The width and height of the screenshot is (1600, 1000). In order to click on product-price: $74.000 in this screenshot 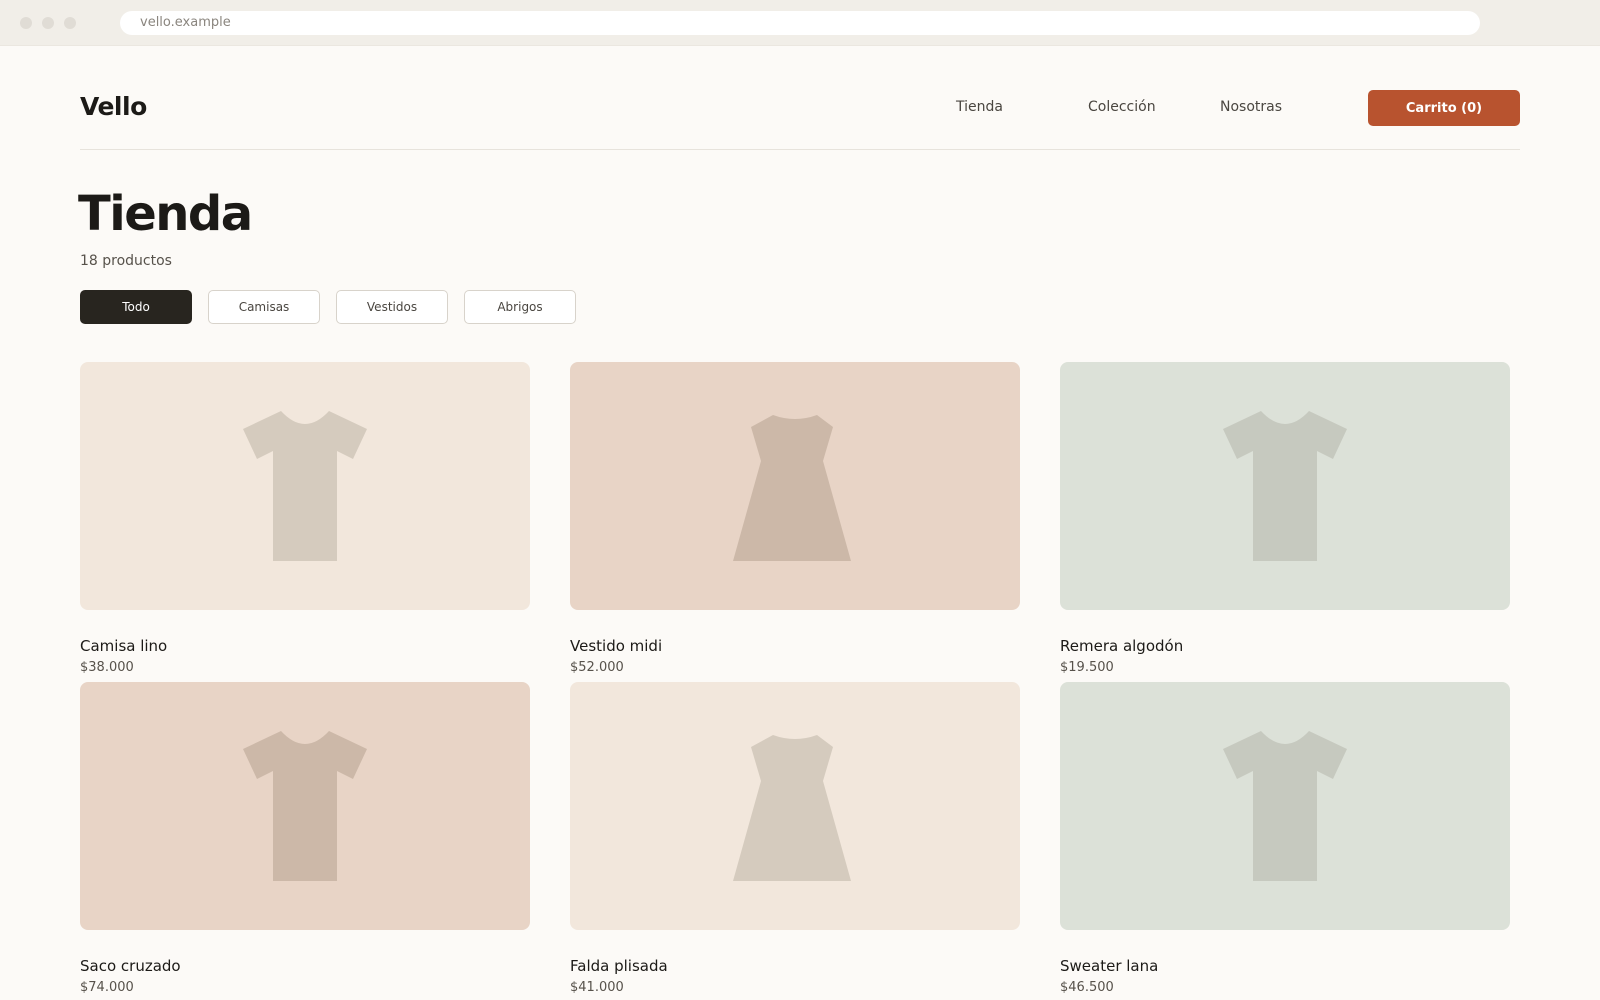, I will do `click(107, 987)`.